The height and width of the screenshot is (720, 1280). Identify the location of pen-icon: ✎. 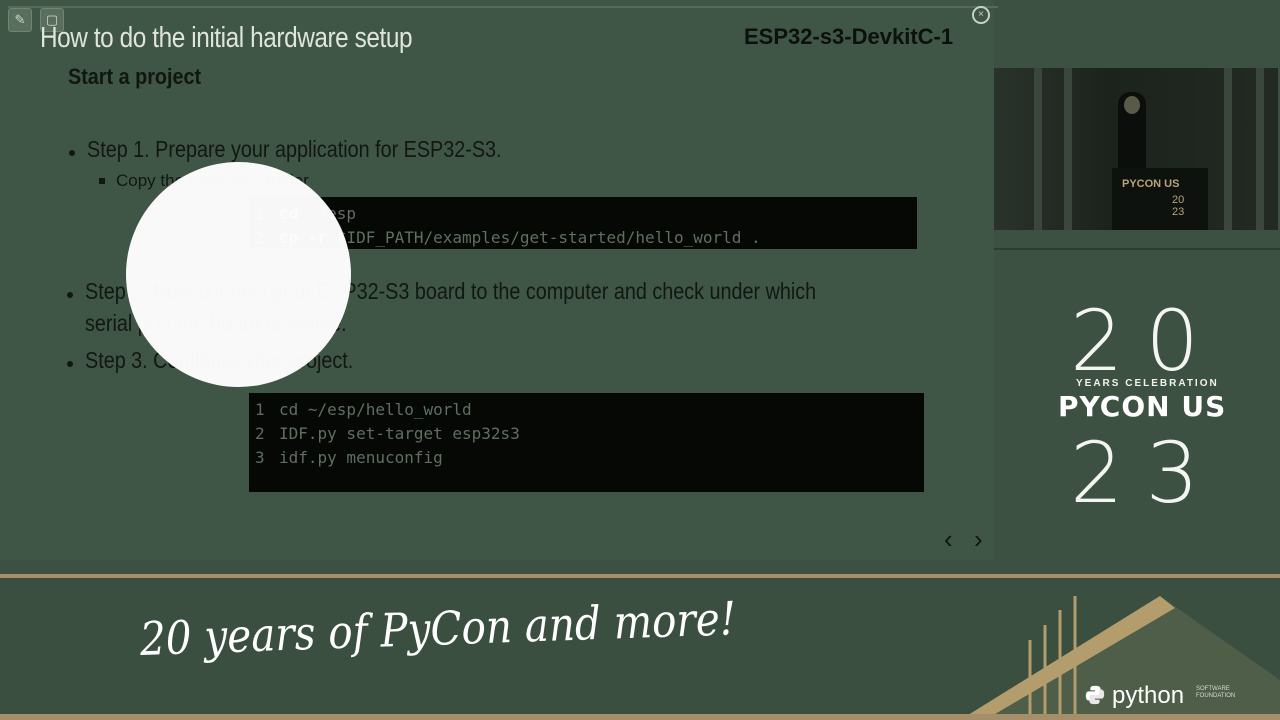
(20, 19).